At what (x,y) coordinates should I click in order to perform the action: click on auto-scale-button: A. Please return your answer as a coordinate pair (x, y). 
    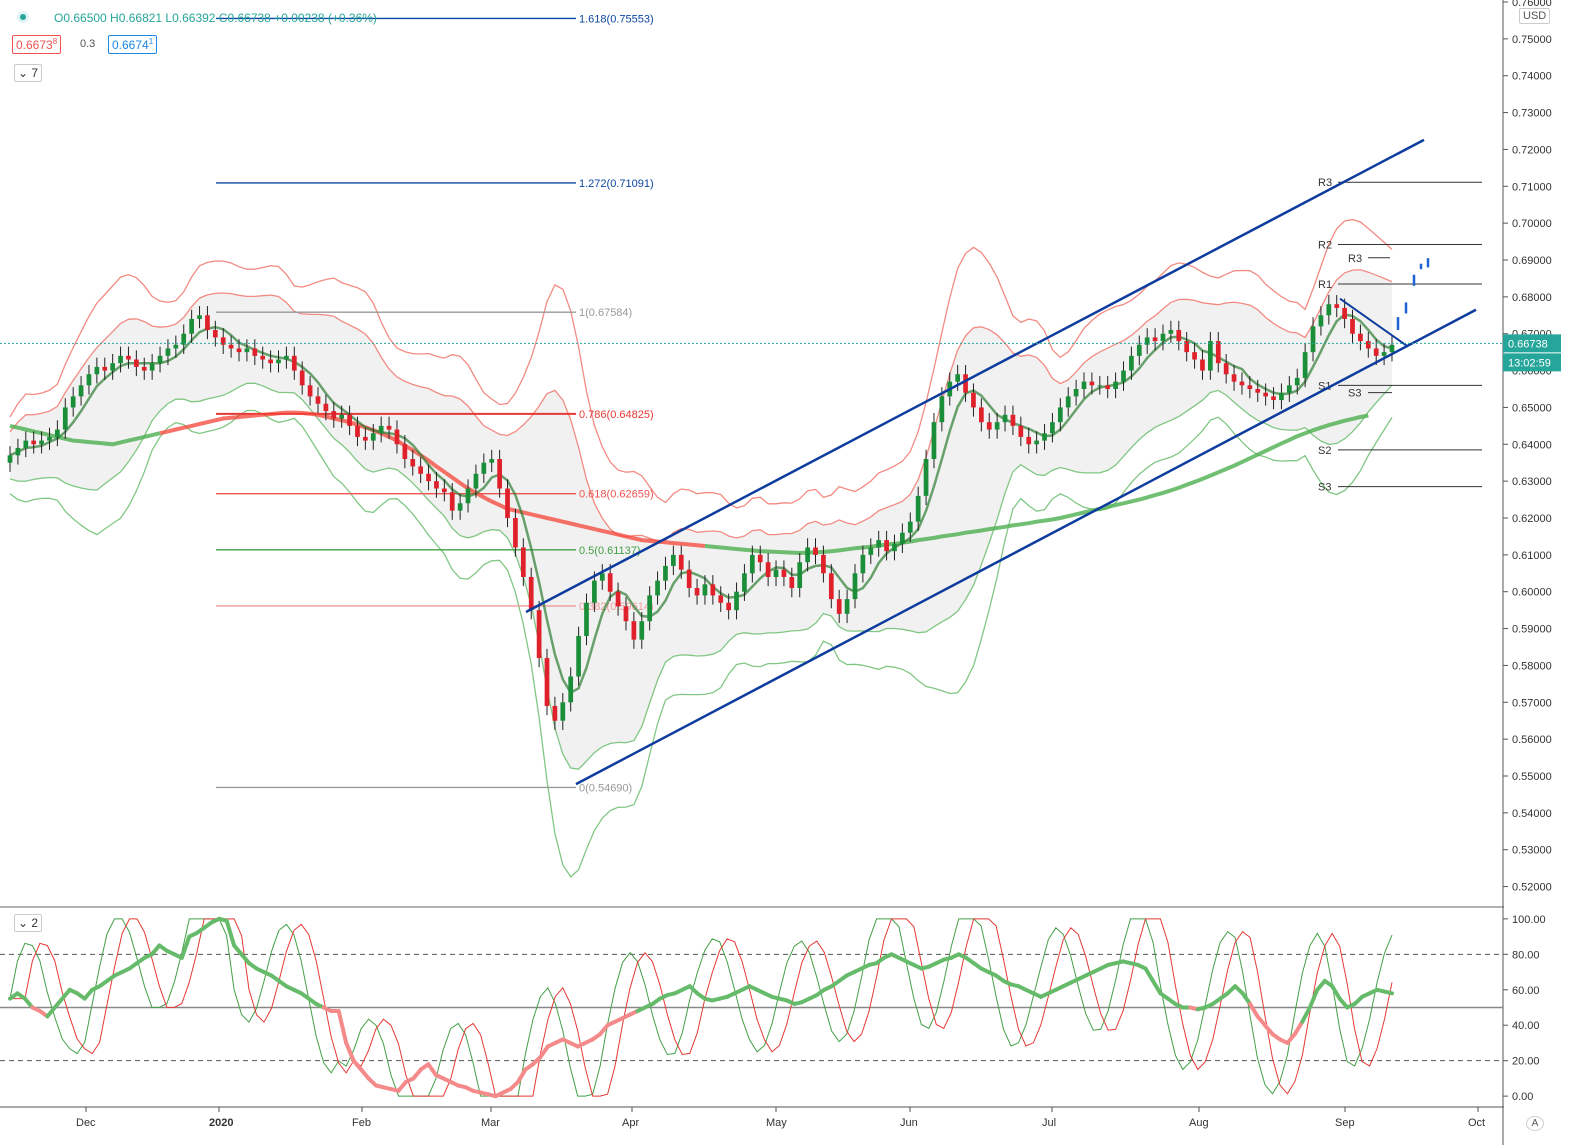
    Looking at the image, I should click on (1535, 1123).